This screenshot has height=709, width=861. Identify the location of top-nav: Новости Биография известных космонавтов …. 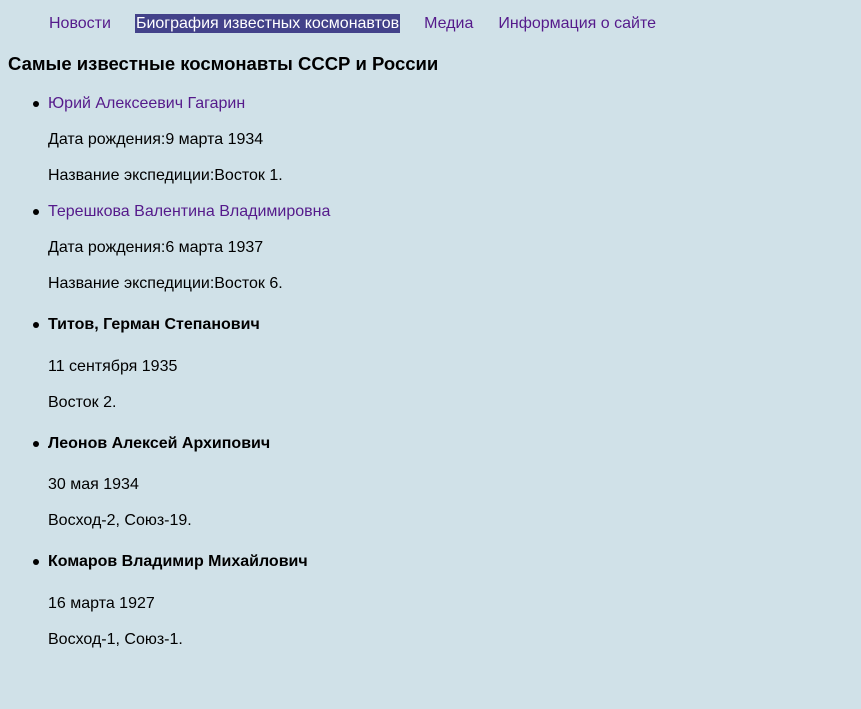
(352, 23).